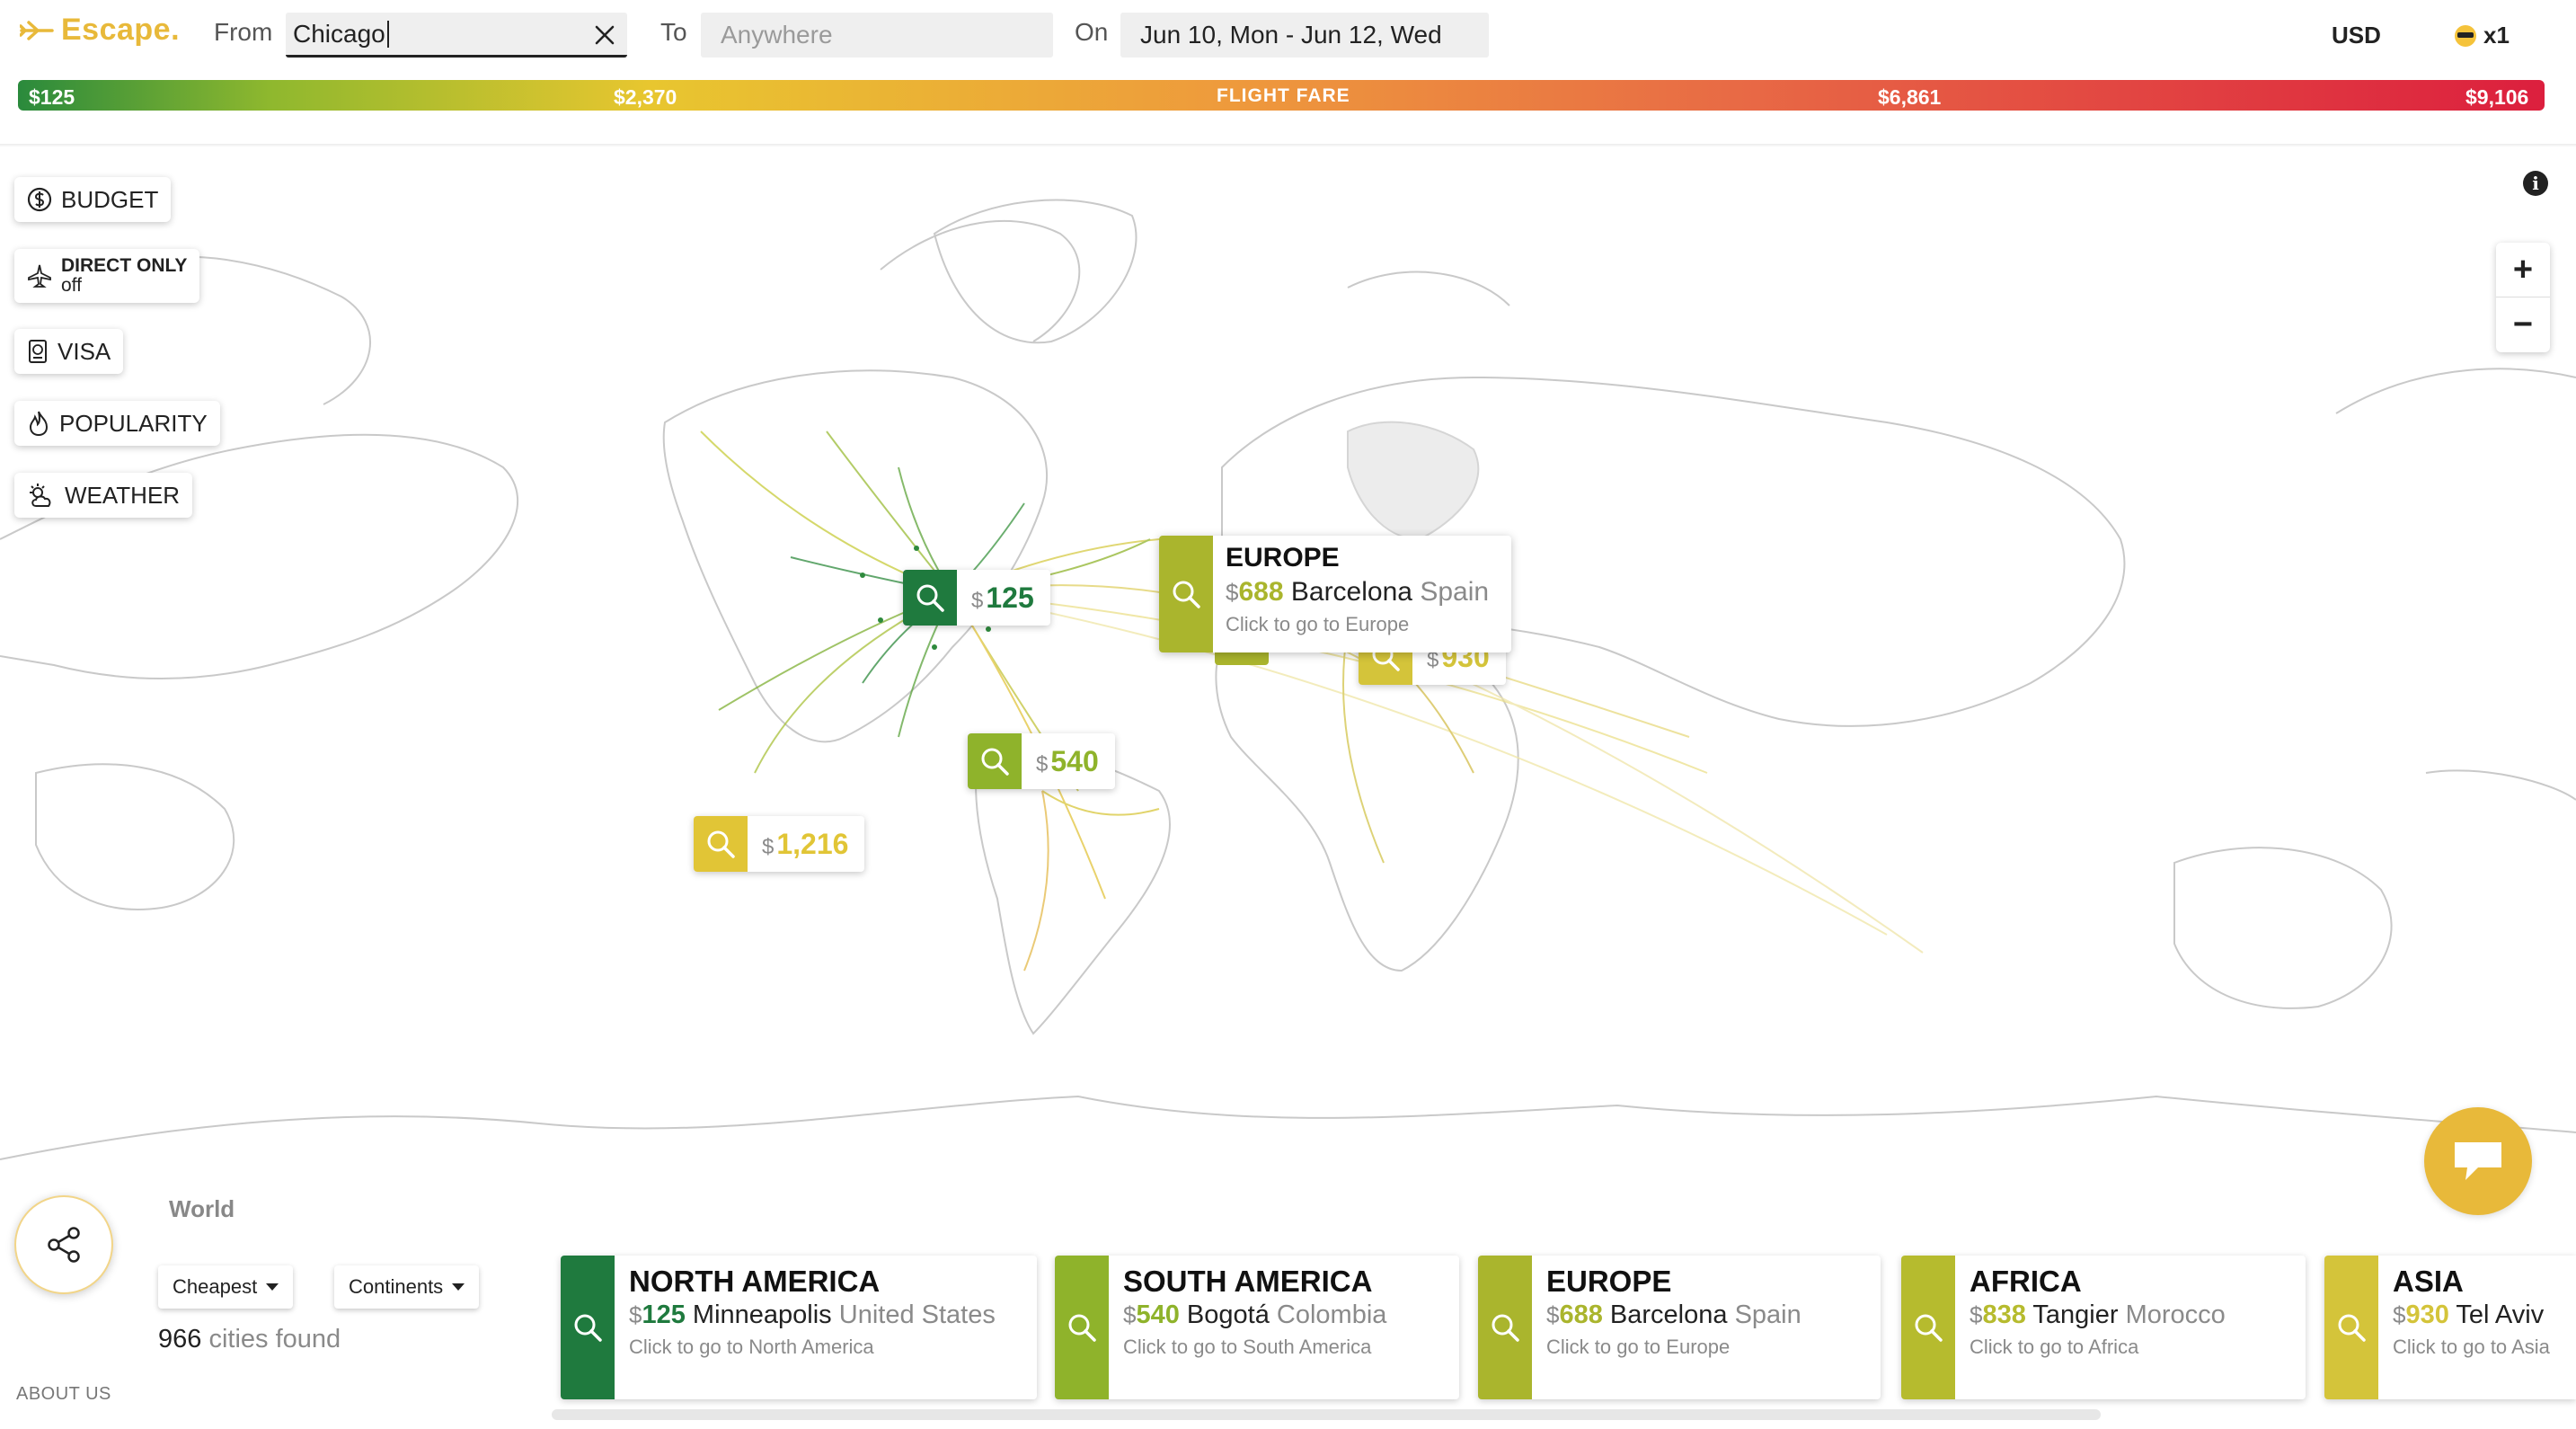  What do you see at coordinates (2465, 35) in the screenshot?
I see `sunglasses-emoji-icon` at bounding box center [2465, 35].